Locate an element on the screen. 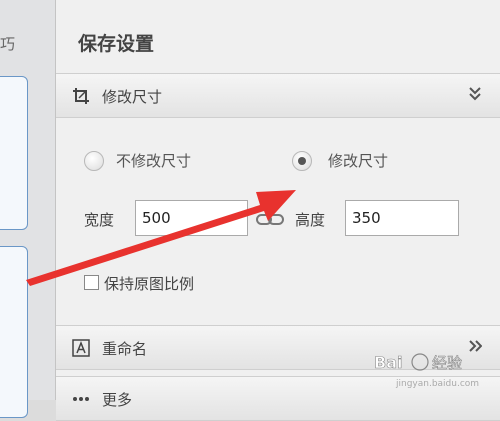 The width and height of the screenshot is (500, 421). keep-ratio-label: 保持原图比例 is located at coordinates (149, 283).